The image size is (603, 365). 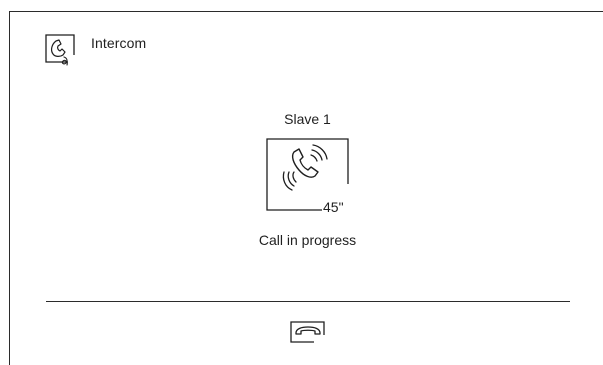 I want to click on frame-top-border, so click(x=306, y=11).